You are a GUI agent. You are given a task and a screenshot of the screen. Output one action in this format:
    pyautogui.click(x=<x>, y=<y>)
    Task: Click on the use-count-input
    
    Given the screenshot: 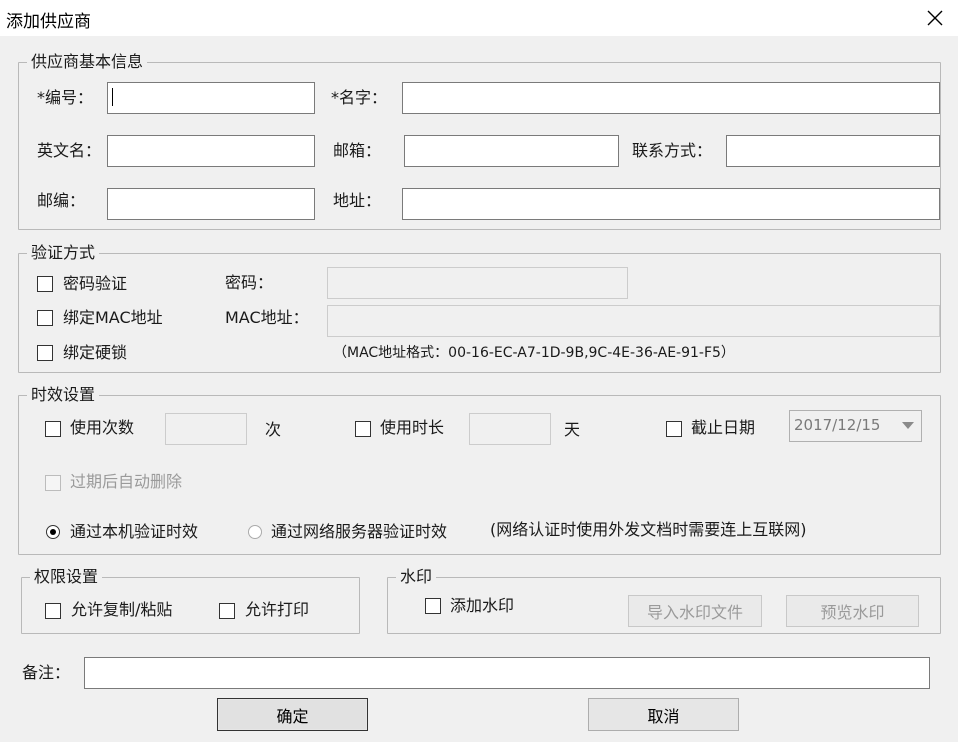 What is the action you would take?
    pyautogui.click(x=206, y=429)
    